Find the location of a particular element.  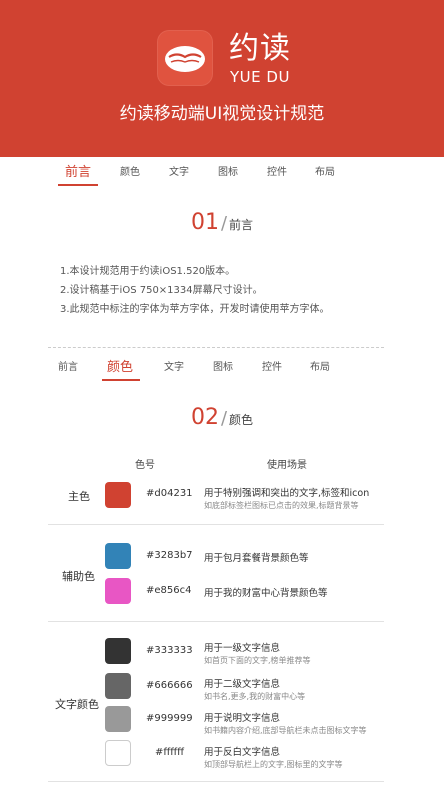

page-title: 约读移动端UI视觉设计规范 is located at coordinates (222, 114).